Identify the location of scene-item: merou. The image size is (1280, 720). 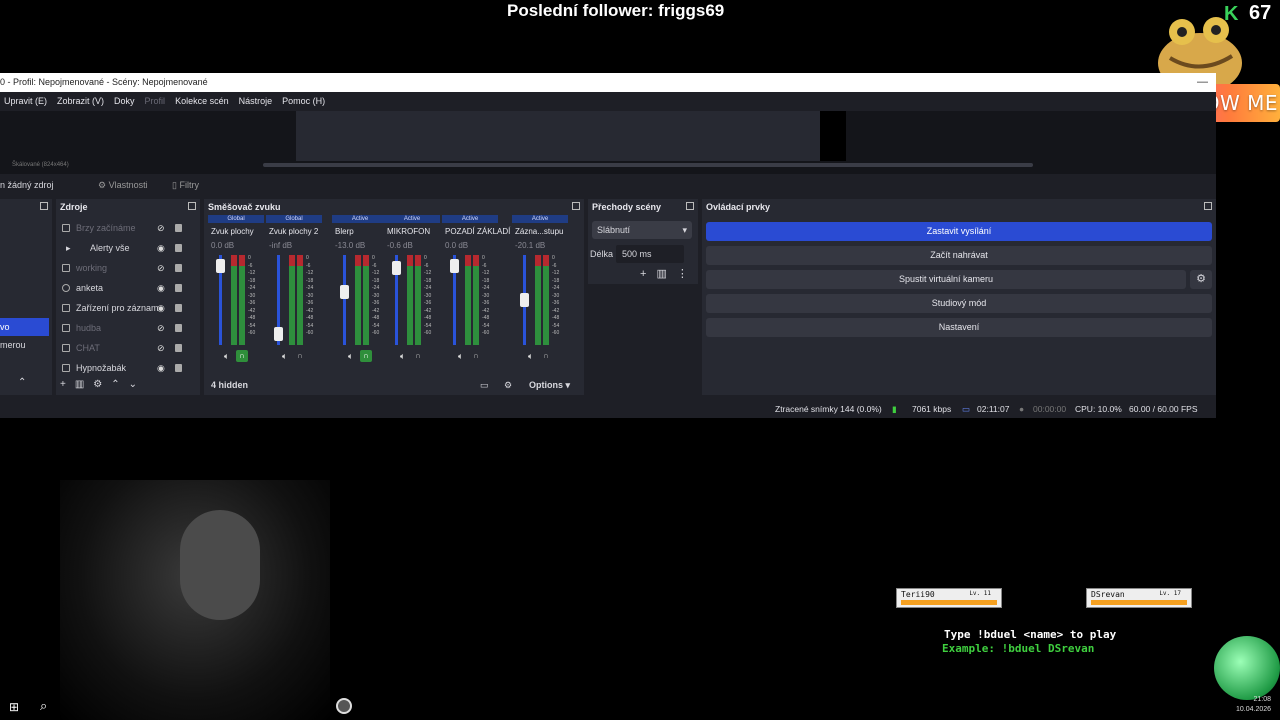
(13, 345).